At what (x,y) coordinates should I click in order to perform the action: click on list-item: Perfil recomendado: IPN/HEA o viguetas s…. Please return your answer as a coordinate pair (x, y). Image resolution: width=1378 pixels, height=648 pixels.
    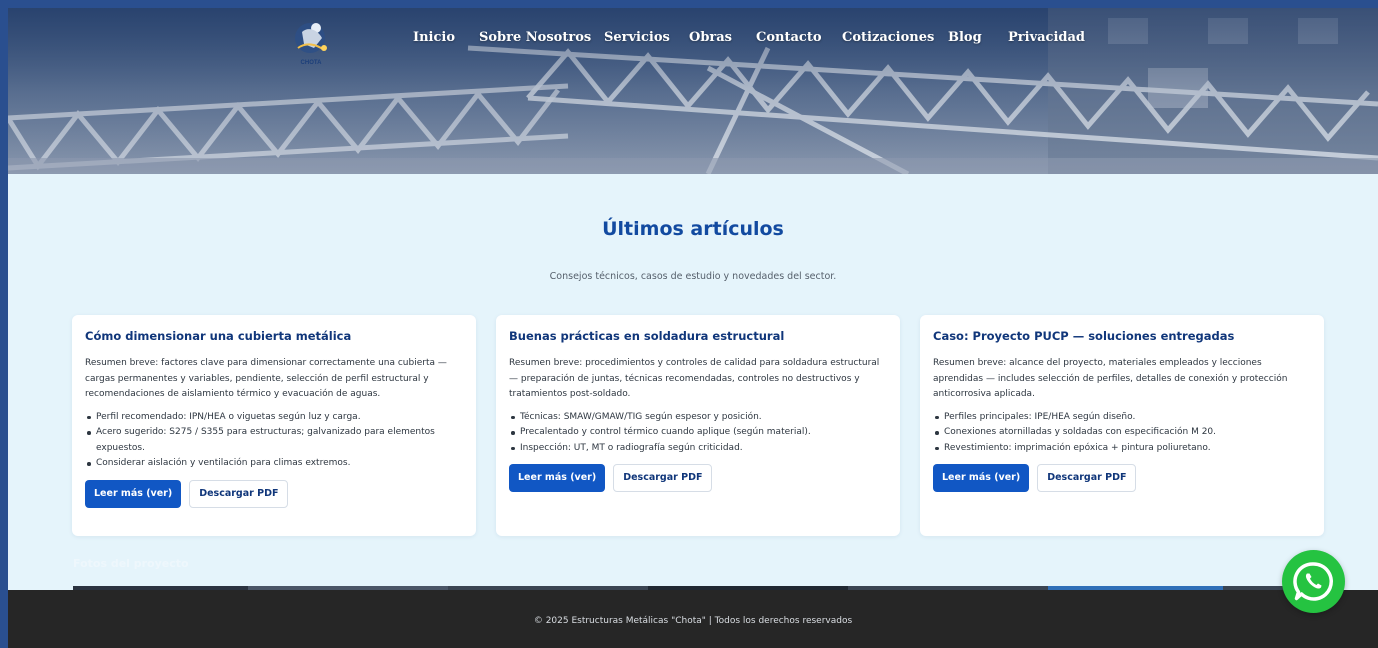
    Looking at the image, I should click on (274, 418).